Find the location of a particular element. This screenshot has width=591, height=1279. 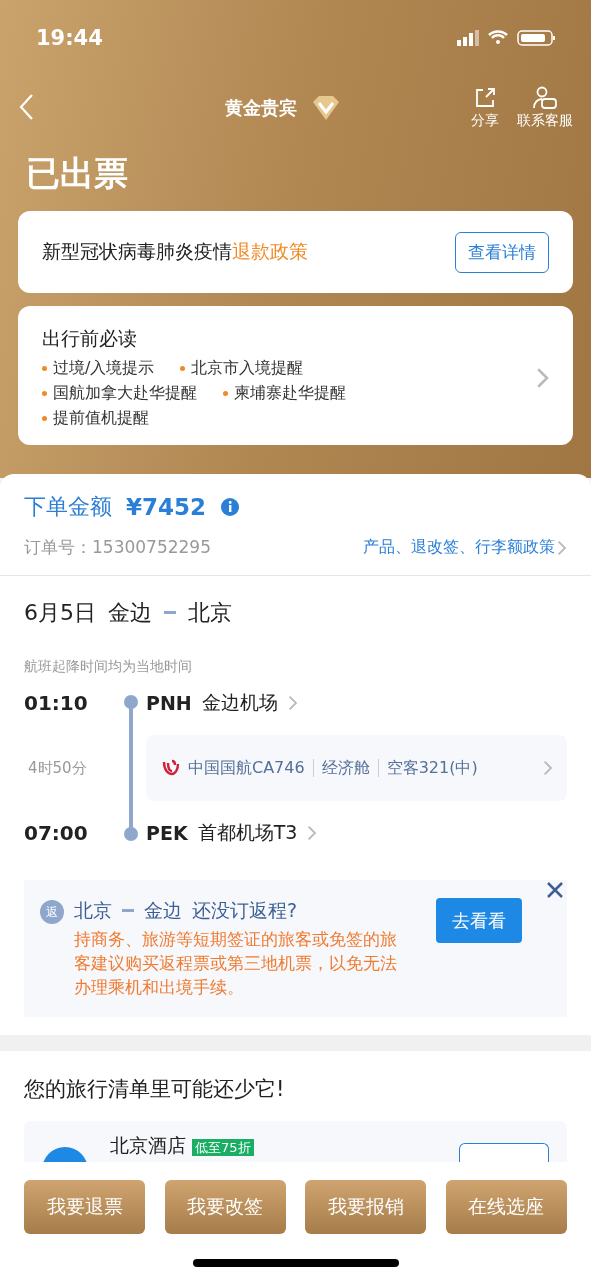

notice-item: 北京市入境提醒 is located at coordinates (247, 368).